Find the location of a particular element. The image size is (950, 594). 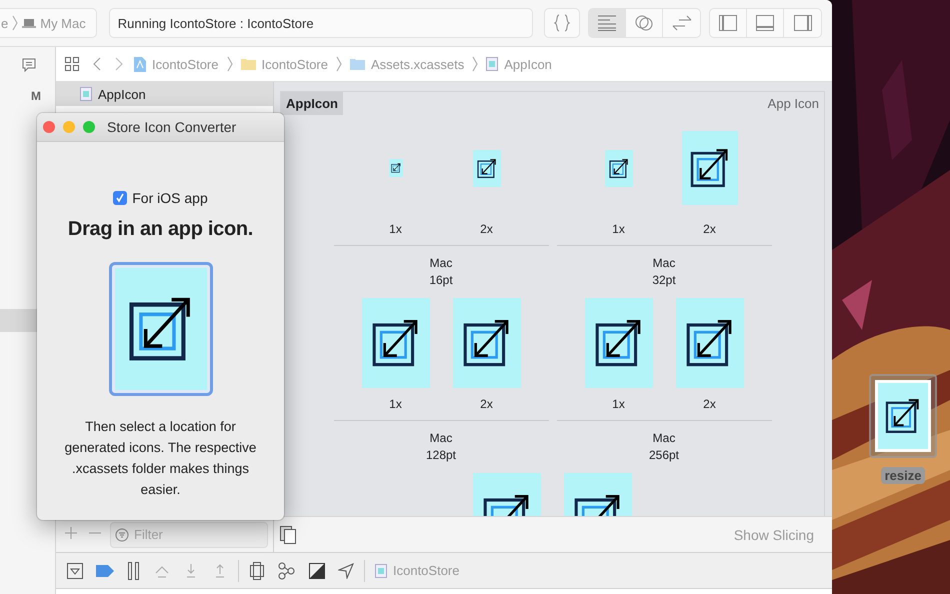

asset-title: AppIcon is located at coordinates (312, 103).